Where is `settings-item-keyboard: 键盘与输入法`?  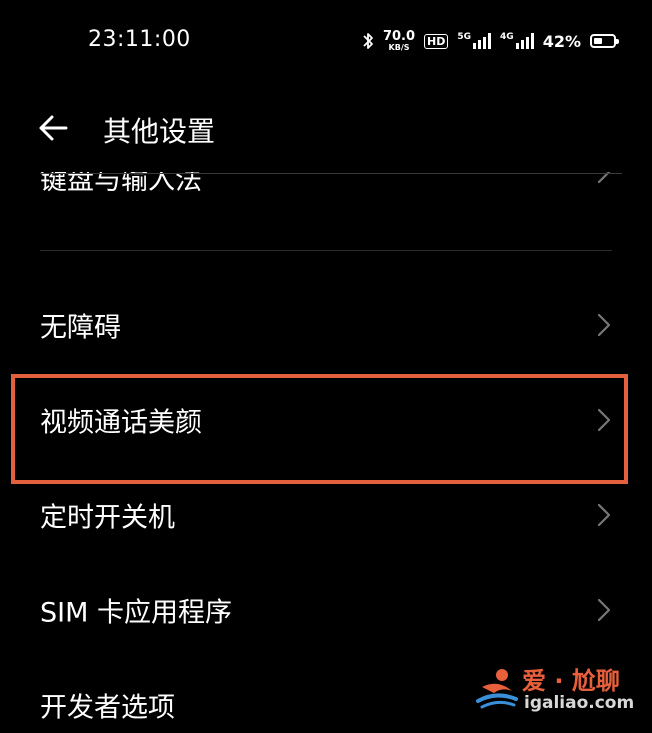
settings-item-keyboard: 键盘与输入法 is located at coordinates (326, 184).